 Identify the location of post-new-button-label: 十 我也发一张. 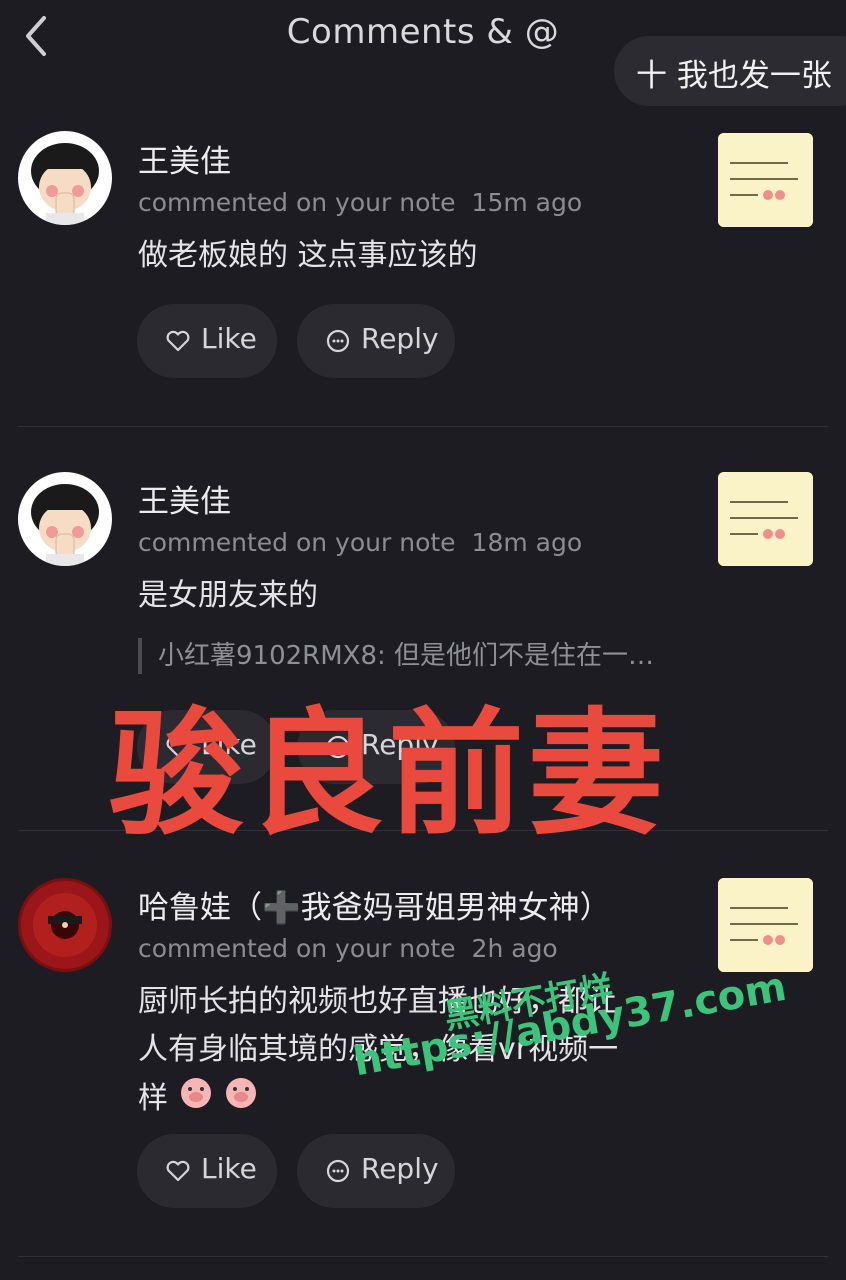
(734, 76).